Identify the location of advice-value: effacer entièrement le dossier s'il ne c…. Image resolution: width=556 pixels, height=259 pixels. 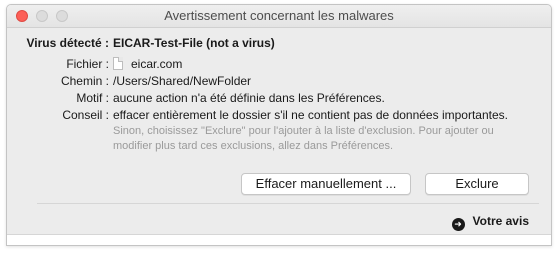
(310, 115).